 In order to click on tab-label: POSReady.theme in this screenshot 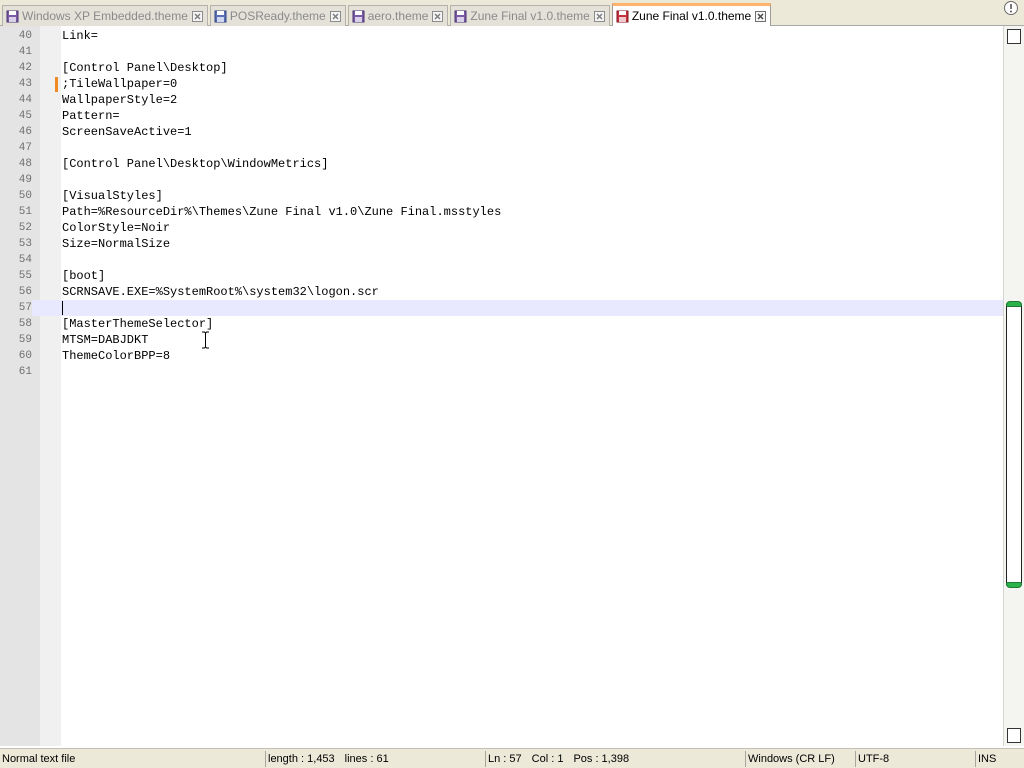, I will do `click(277, 16)`.